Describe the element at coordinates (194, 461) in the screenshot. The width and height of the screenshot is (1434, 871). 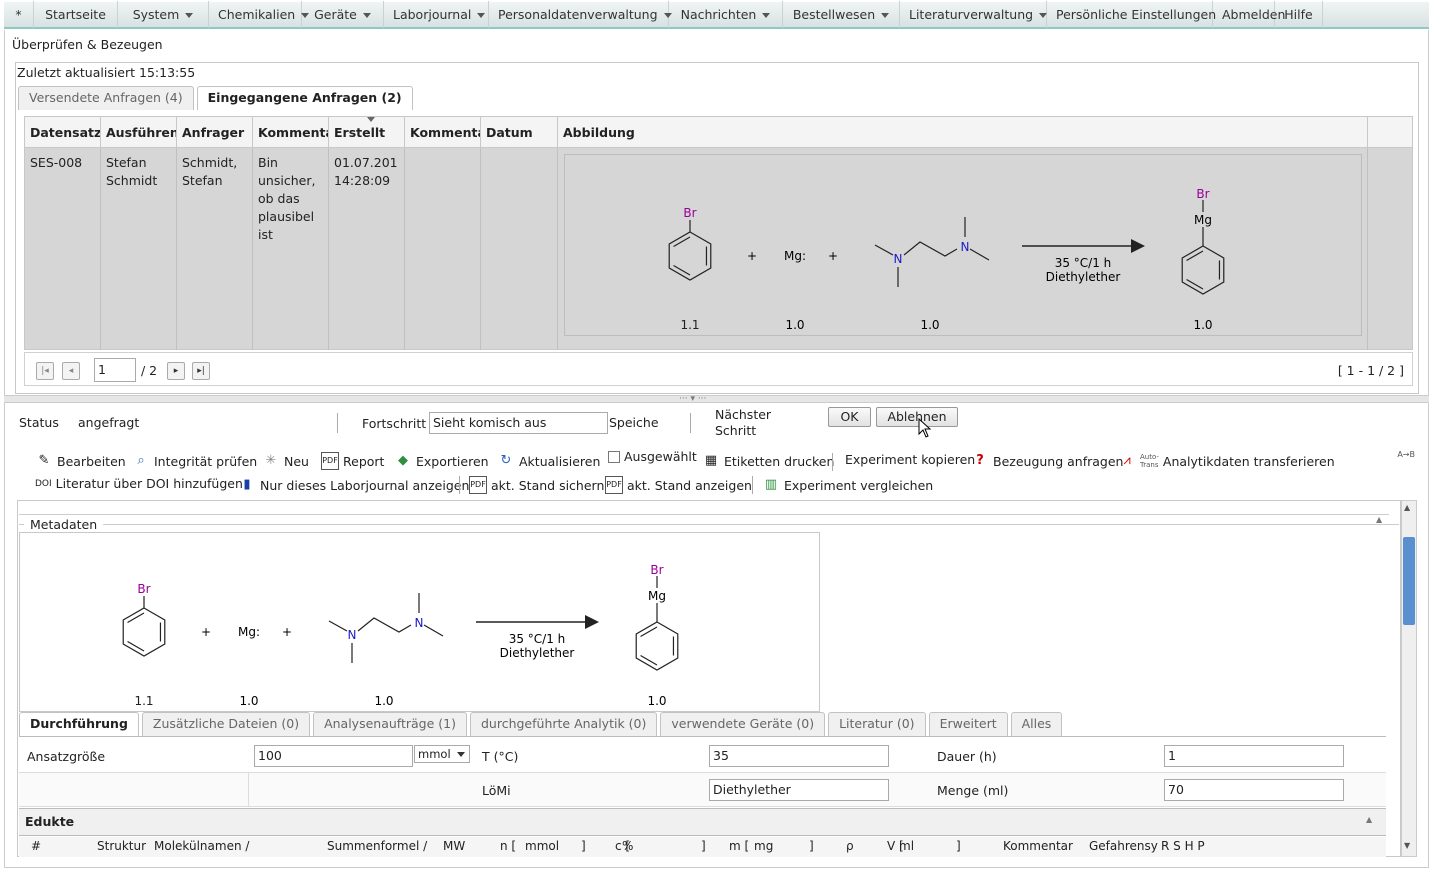
I see `integritaet-button: ⌕ Integrität prüfen` at that location.